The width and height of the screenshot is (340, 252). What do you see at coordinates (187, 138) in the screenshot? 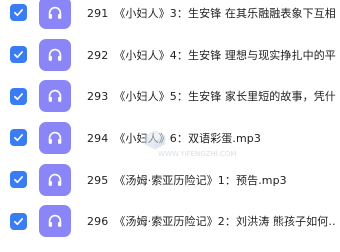
I see `file-name: 《小妇人》6：双语彩蛋.mp3` at bounding box center [187, 138].